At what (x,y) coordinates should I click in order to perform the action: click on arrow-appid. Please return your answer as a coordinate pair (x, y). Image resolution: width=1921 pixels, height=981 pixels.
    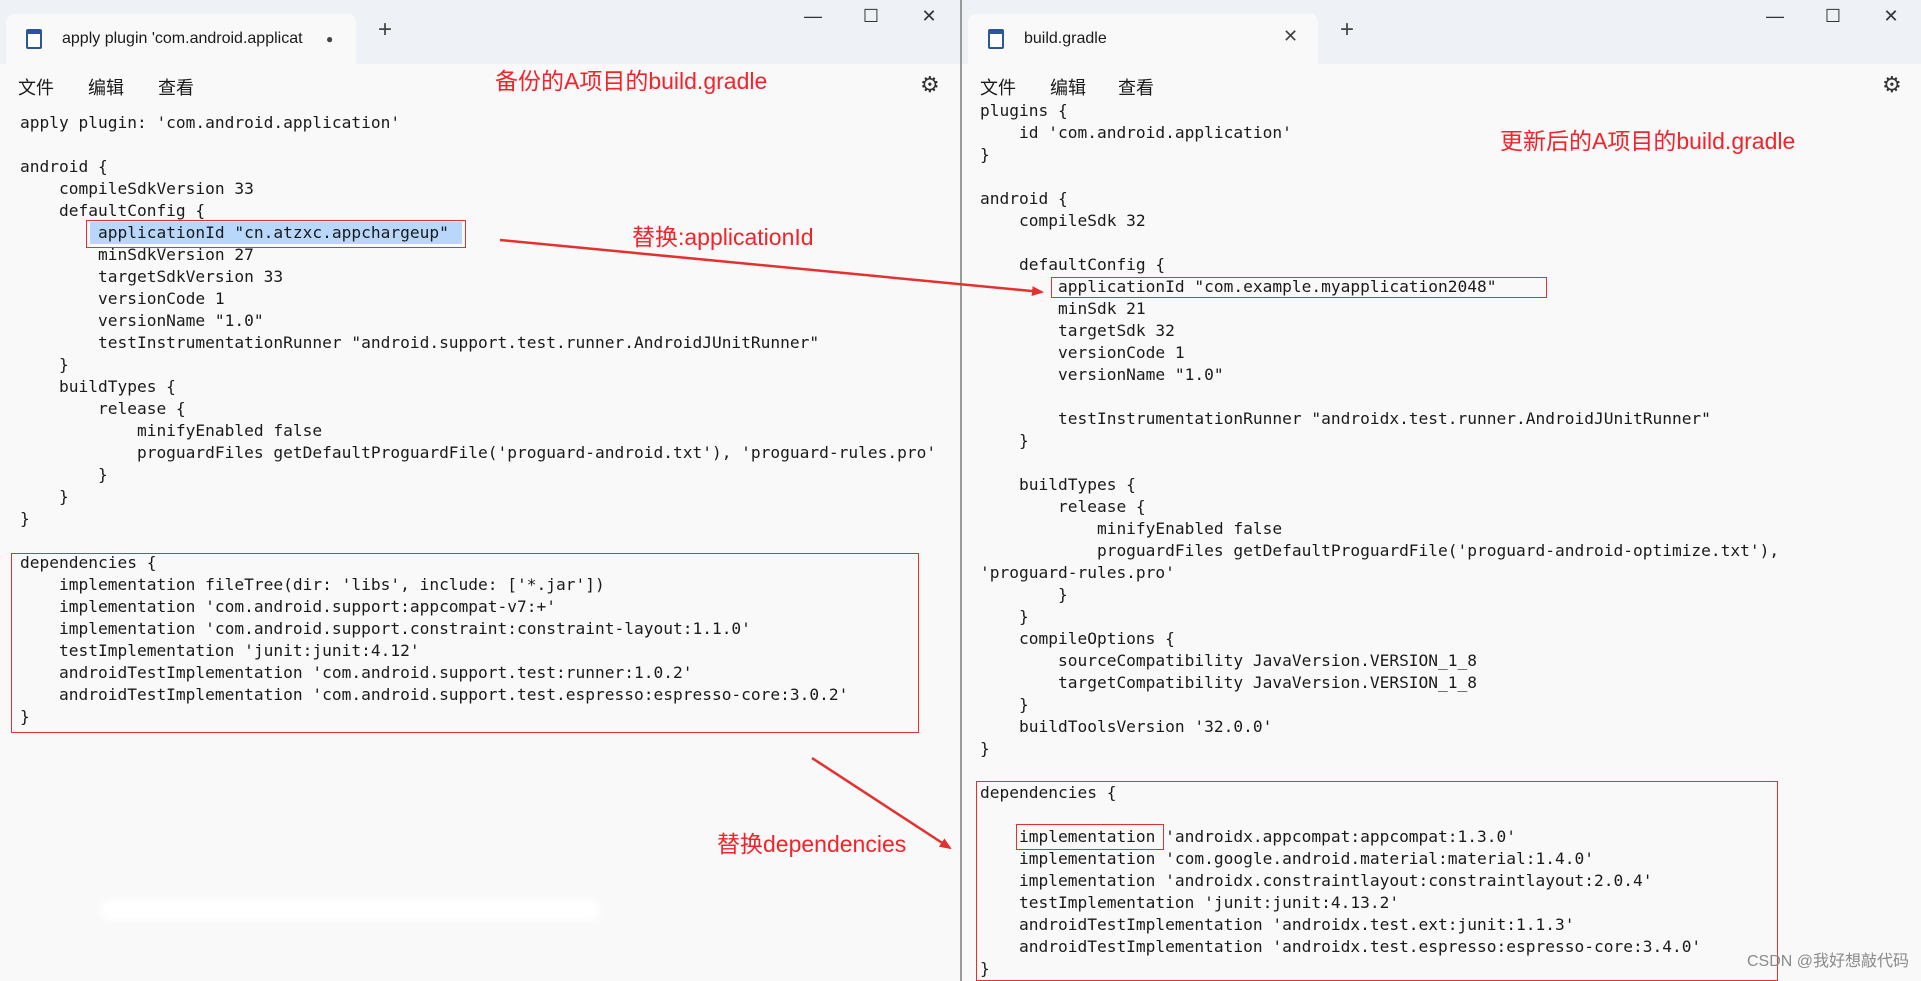
    Looking at the image, I should click on (771, 267).